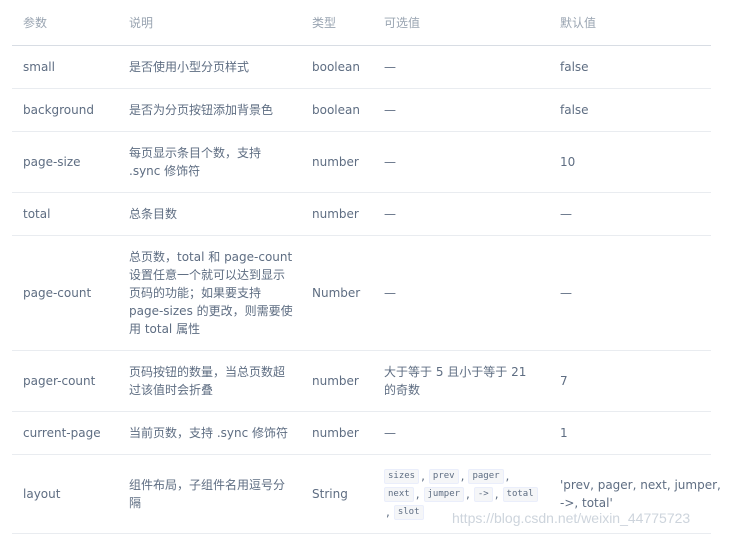 This screenshot has width=736, height=538. Describe the element at coordinates (57, 293) in the screenshot. I see `param-cell: page-count` at that location.